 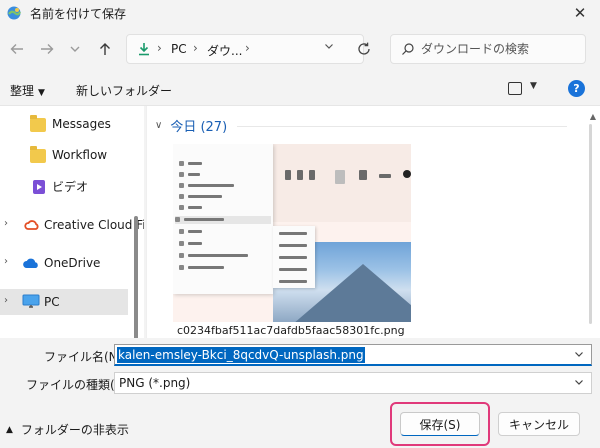 I want to click on filename-selected-text: kalen-emsley-Bkci_8qcdvQ-unsplash.png, so click(x=241, y=355).